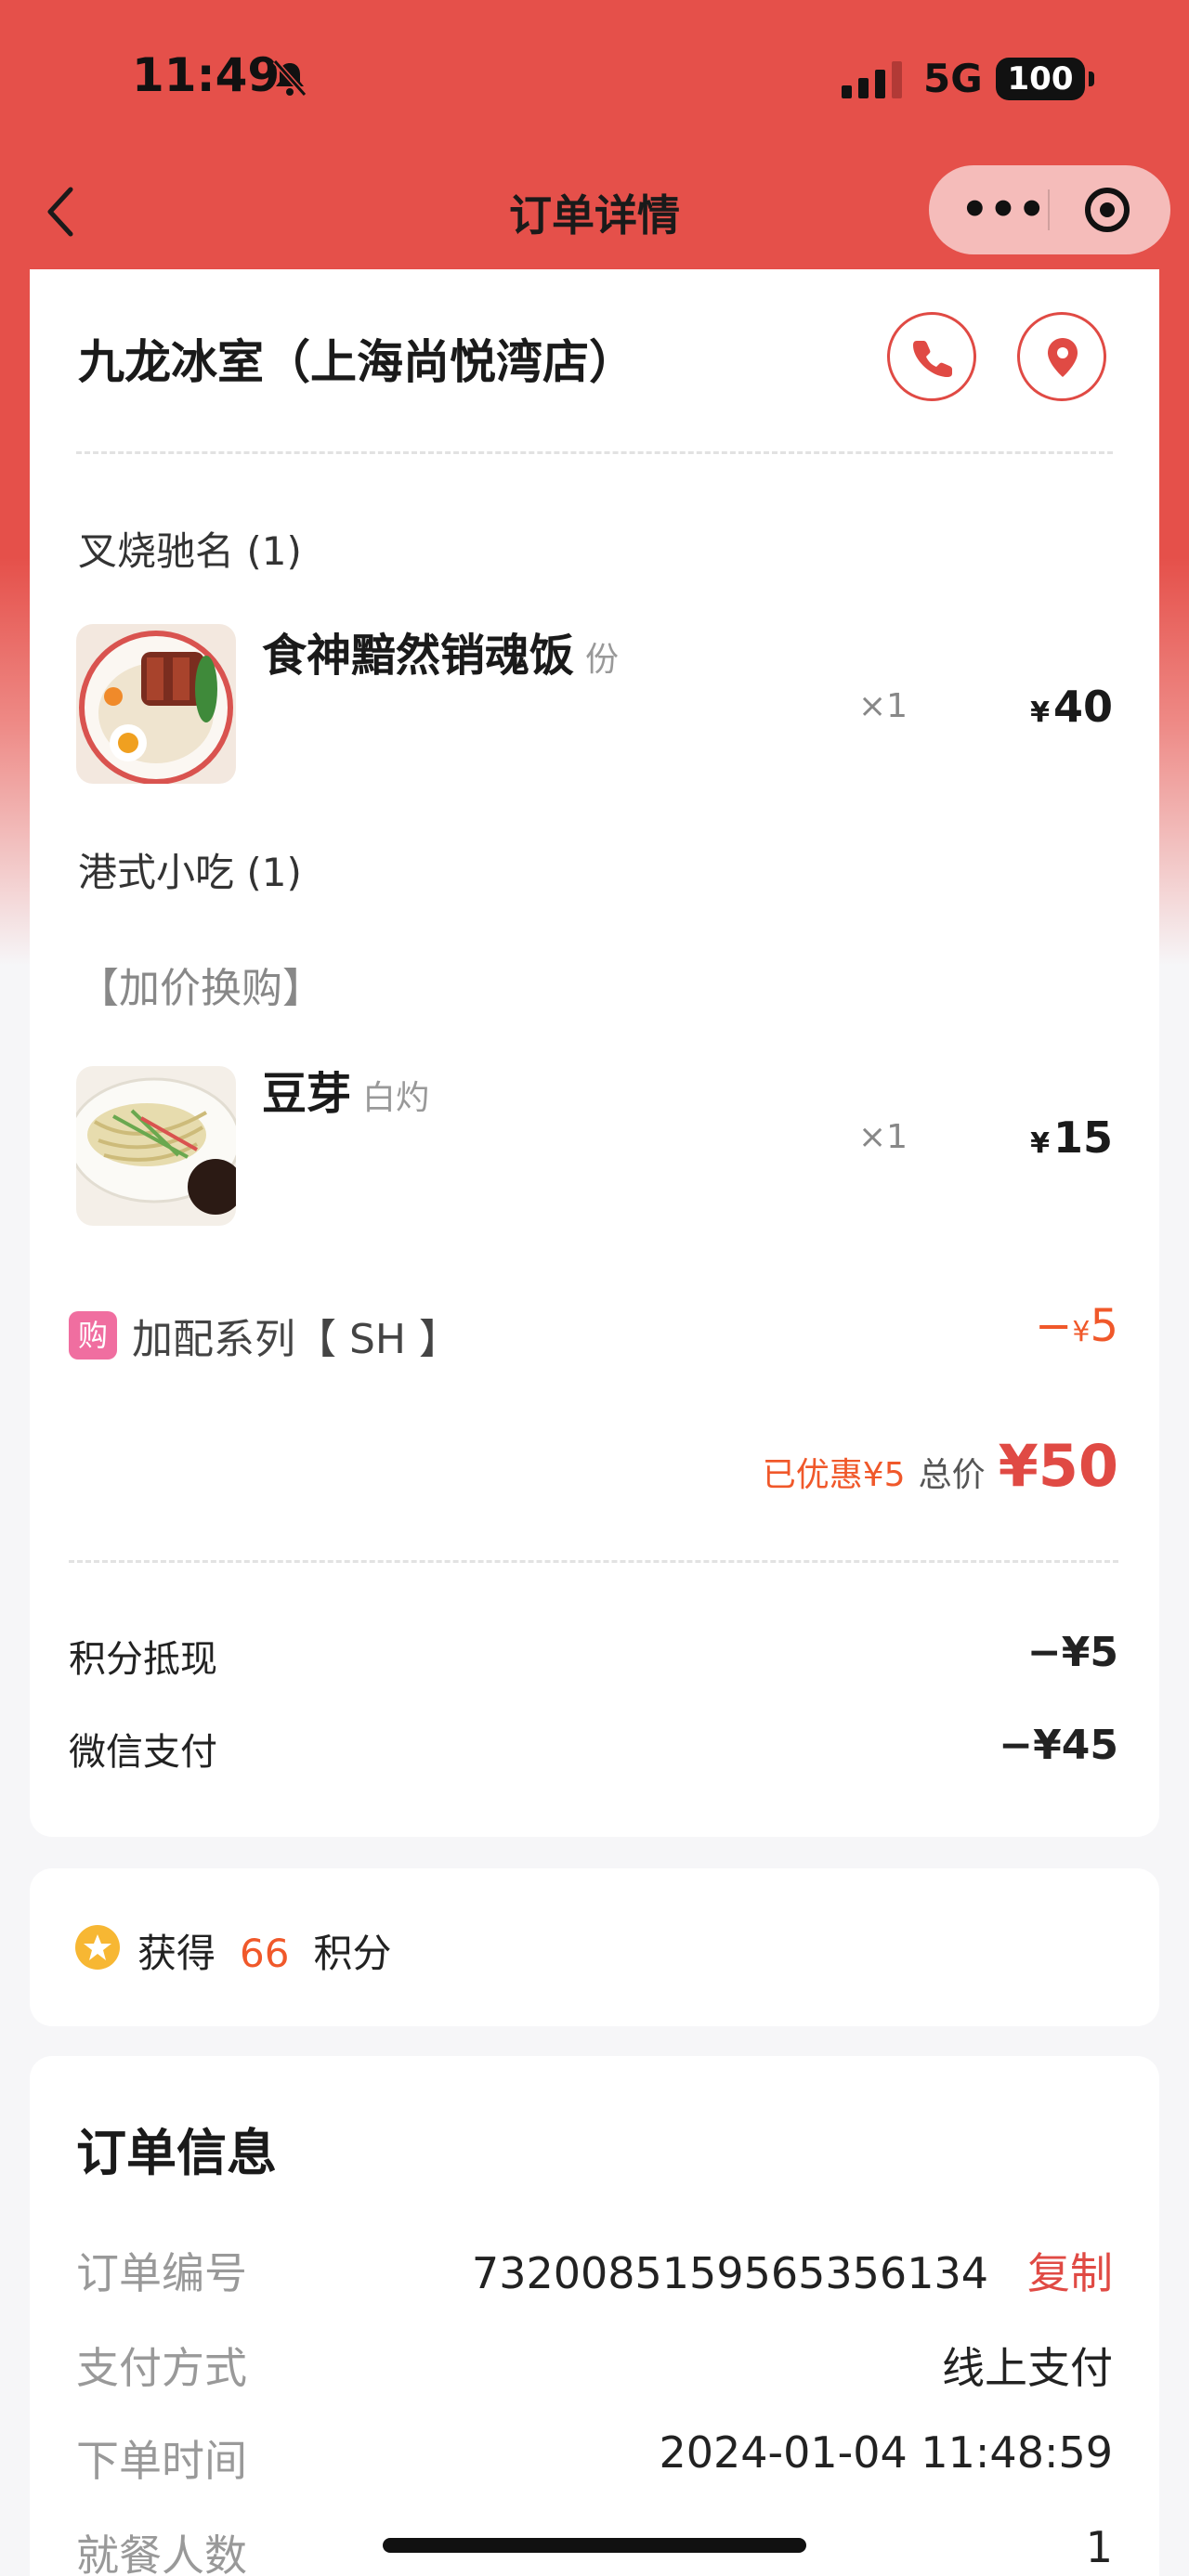 This screenshot has width=1189, height=2576. What do you see at coordinates (161, 2553) in the screenshot?
I see `info-label: 就餐人数` at bounding box center [161, 2553].